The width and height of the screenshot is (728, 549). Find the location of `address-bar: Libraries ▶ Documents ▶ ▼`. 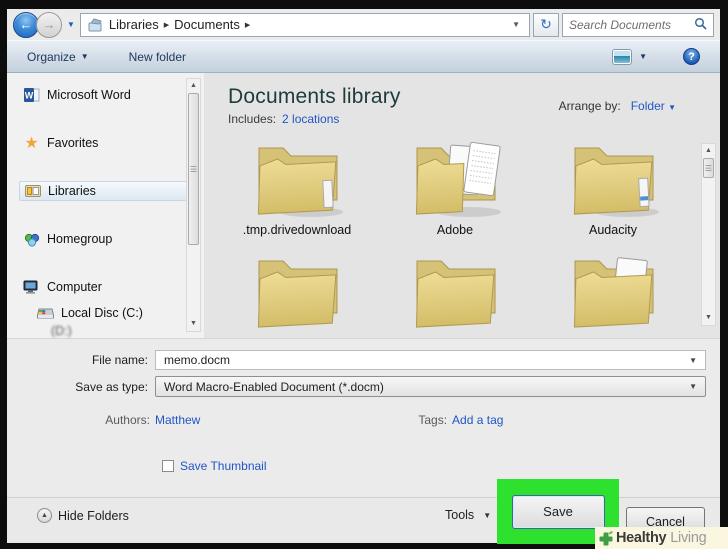

address-bar: Libraries ▶ Documents ▶ ▼ is located at coordinates (304, 24).